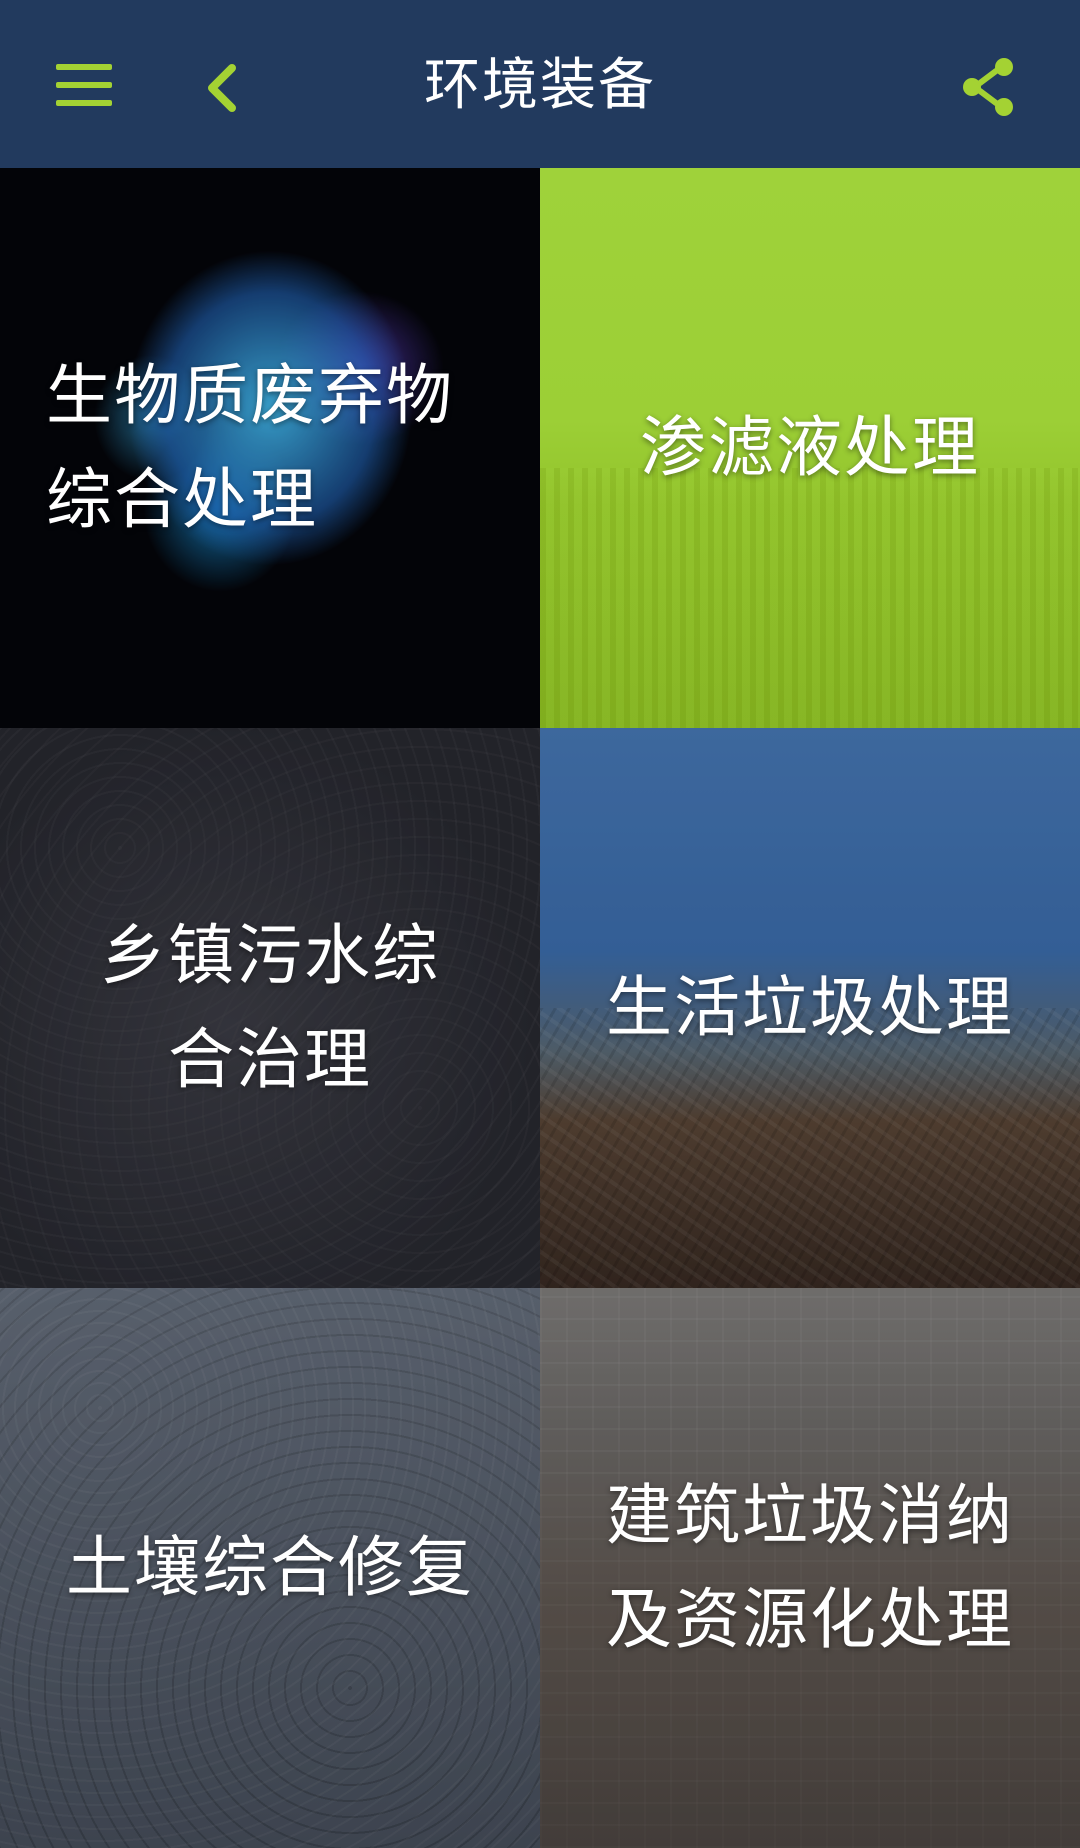 This screenshot has width=1080, height=1848. I want to click on tile-label-line: 生活垃圾处理, so click(810, 1007).